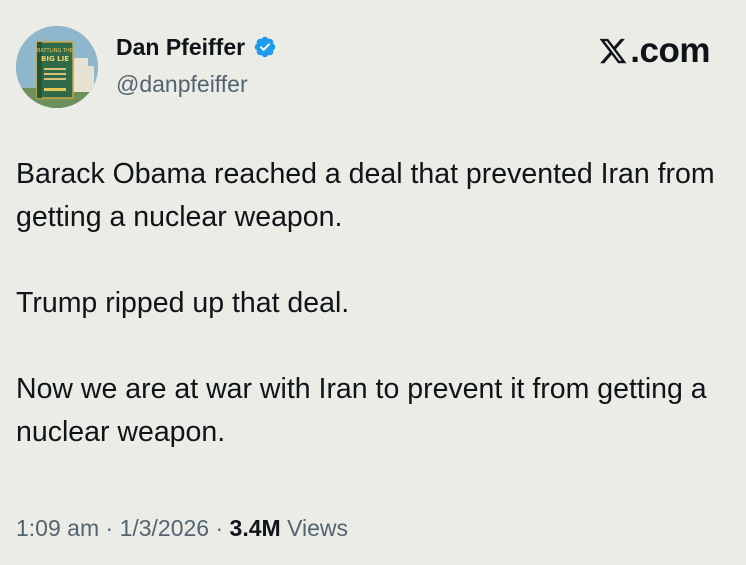 The image size is (746, 565). I want to click on author-handle: @danpfeiffer, so click(182, 84).